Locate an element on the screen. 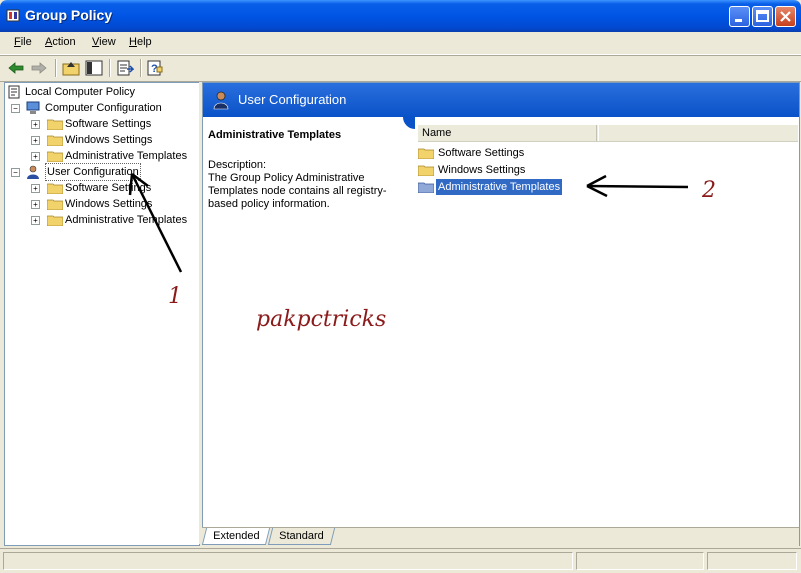 The image size is (801, 573). status-cell-main is located at coordinates (288, 561).